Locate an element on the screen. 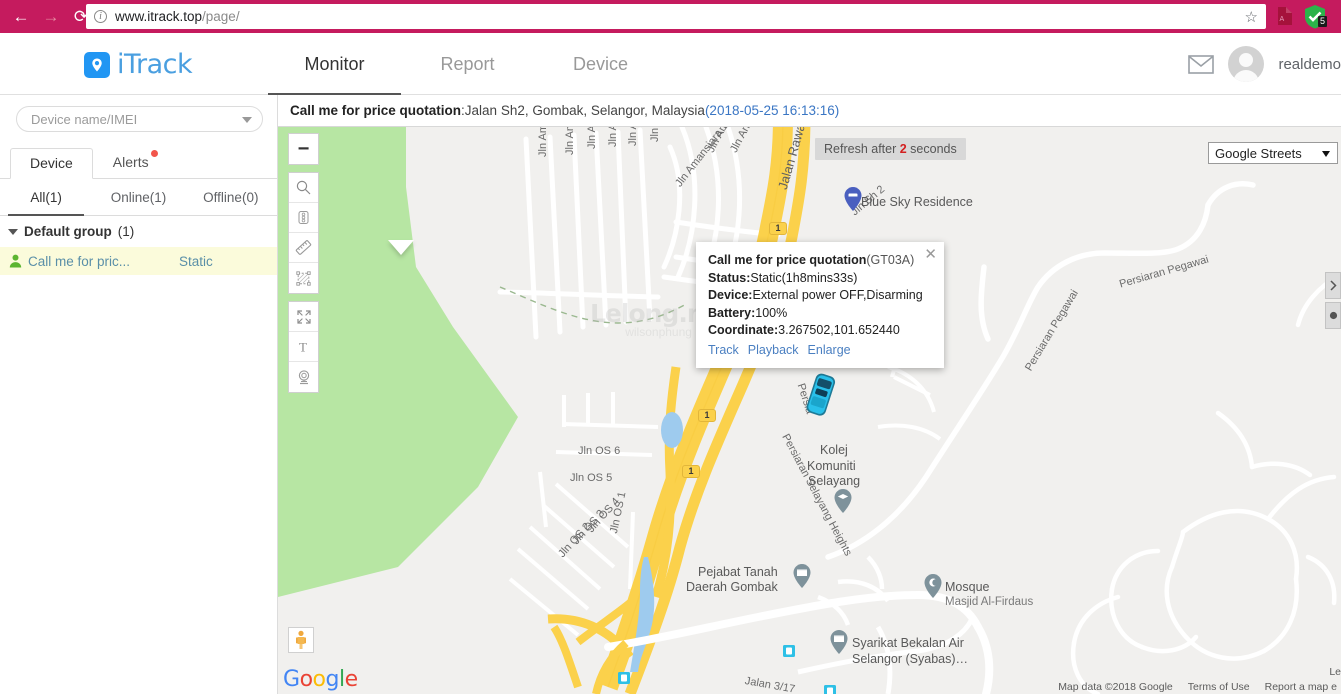  camera-icon is located at coordinates (303, 377).